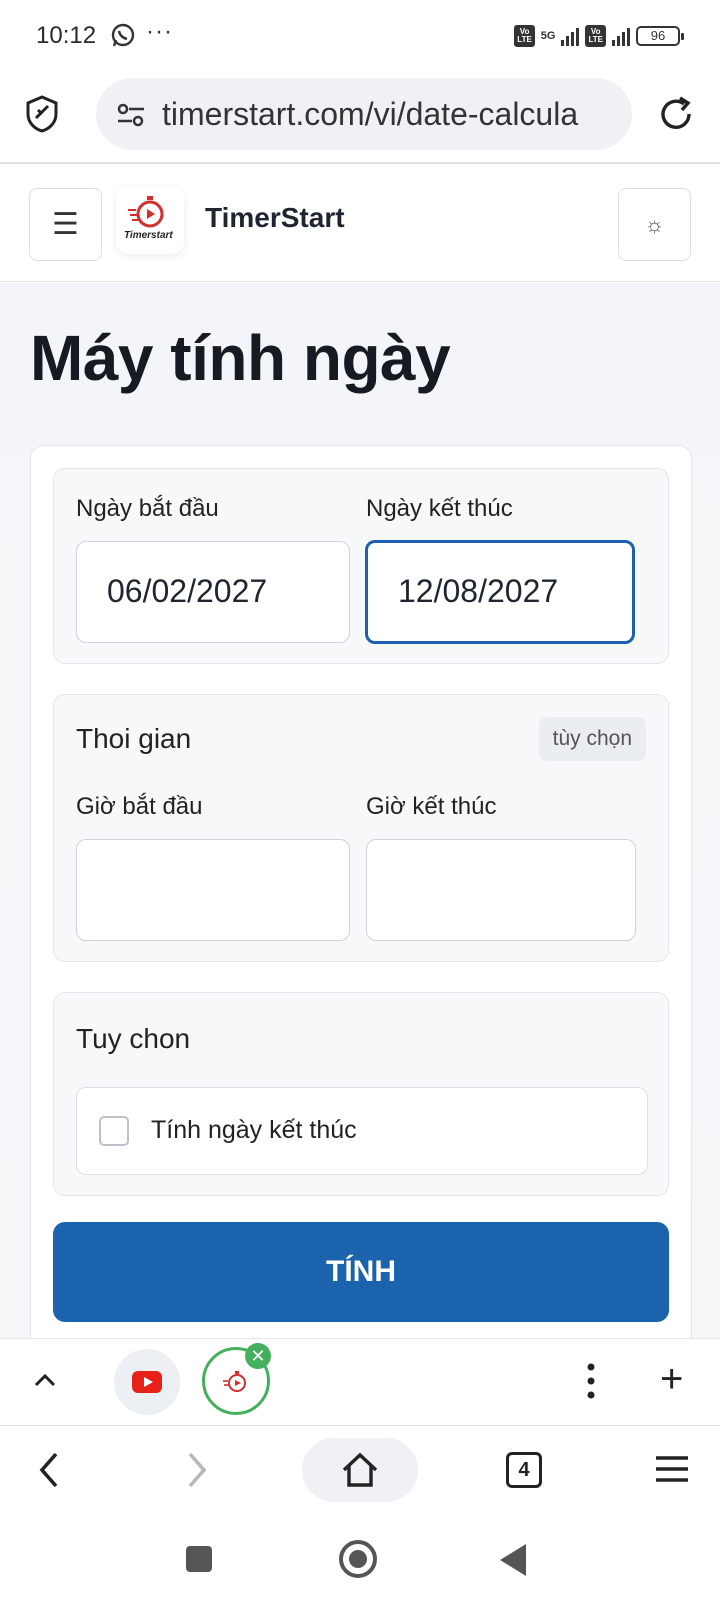 The height and width of the screenshot is (1600, 720). I want to click on options-section-title: Tuy chon, so click(133, 1038).